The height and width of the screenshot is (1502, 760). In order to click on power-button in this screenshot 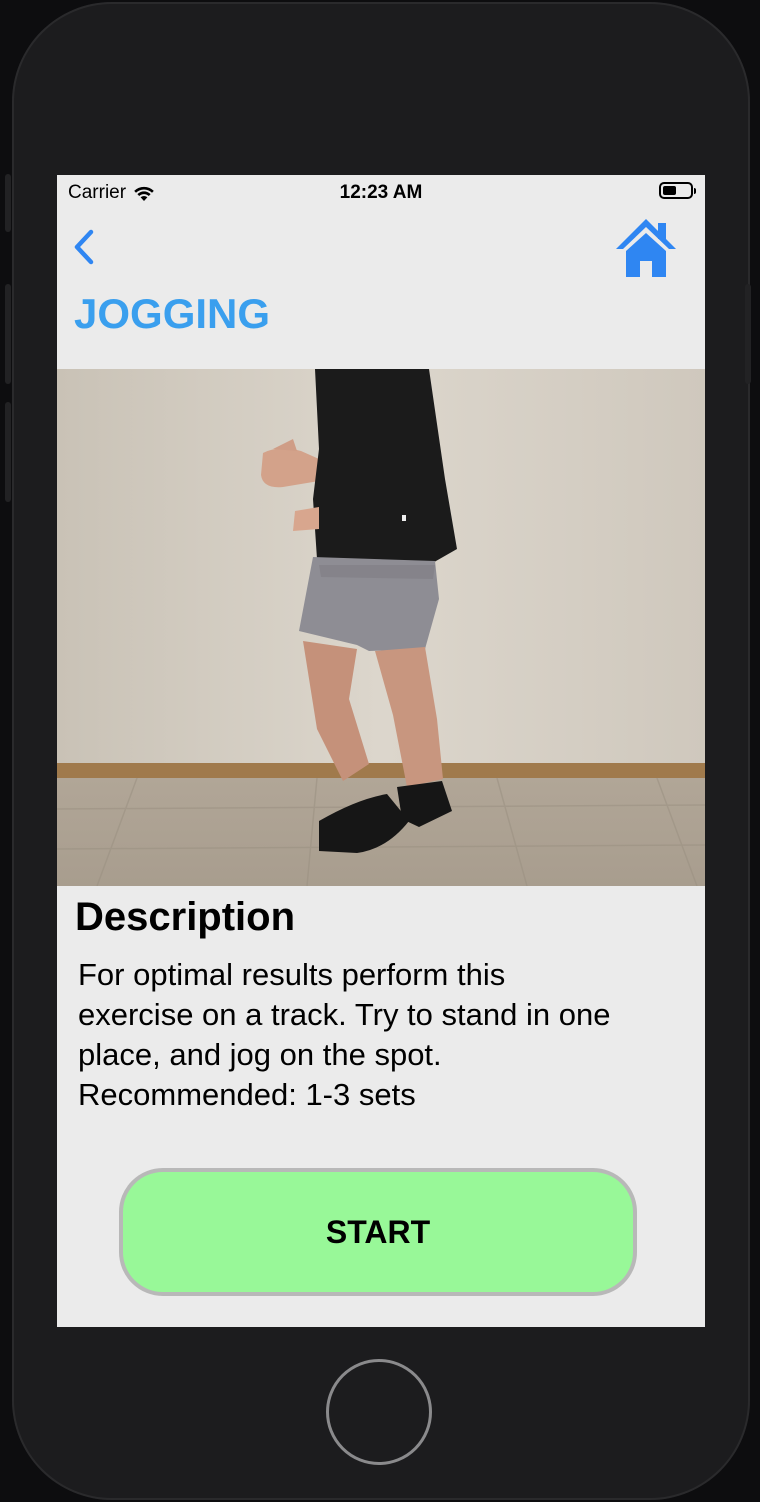, I will do `click(748, 334)`.